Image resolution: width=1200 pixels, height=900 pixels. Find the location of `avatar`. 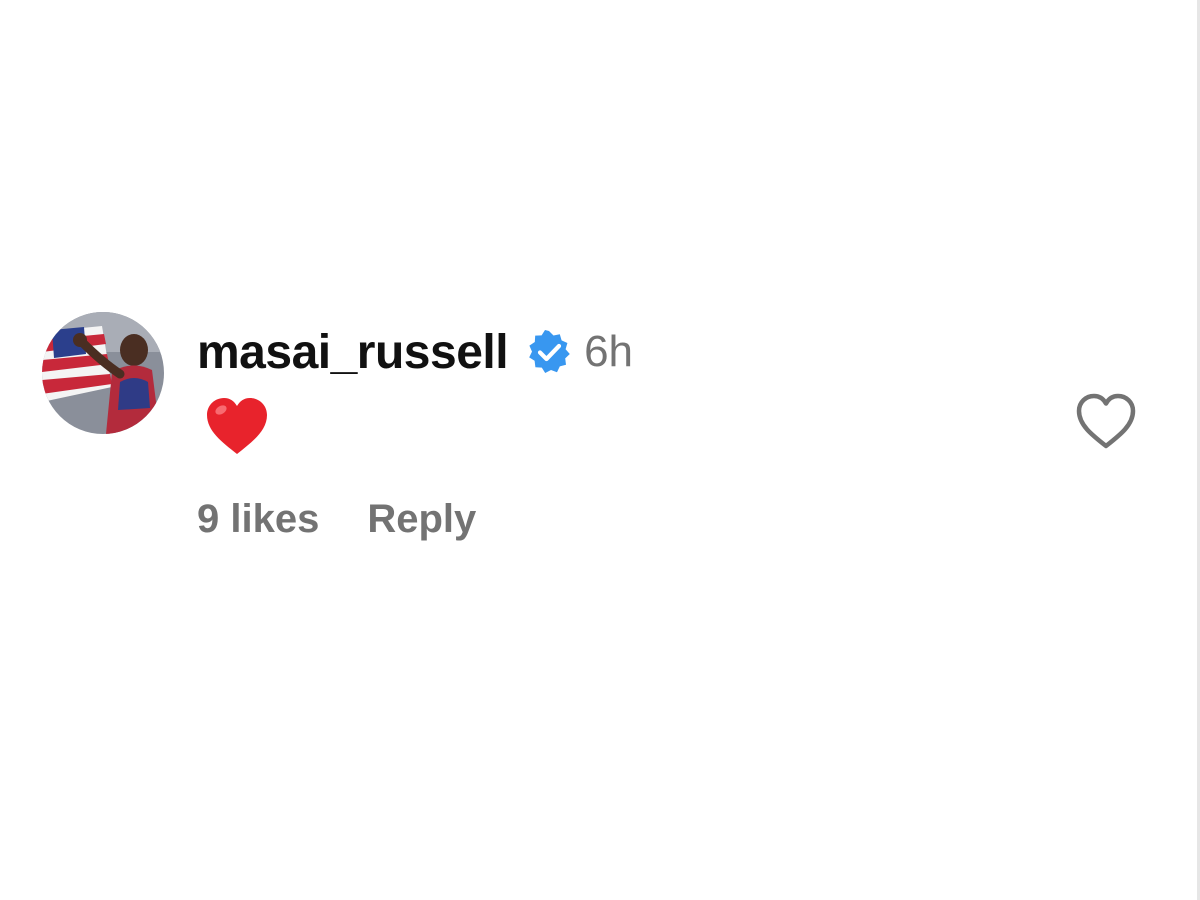

avatar is located at coordinates (103, 373).